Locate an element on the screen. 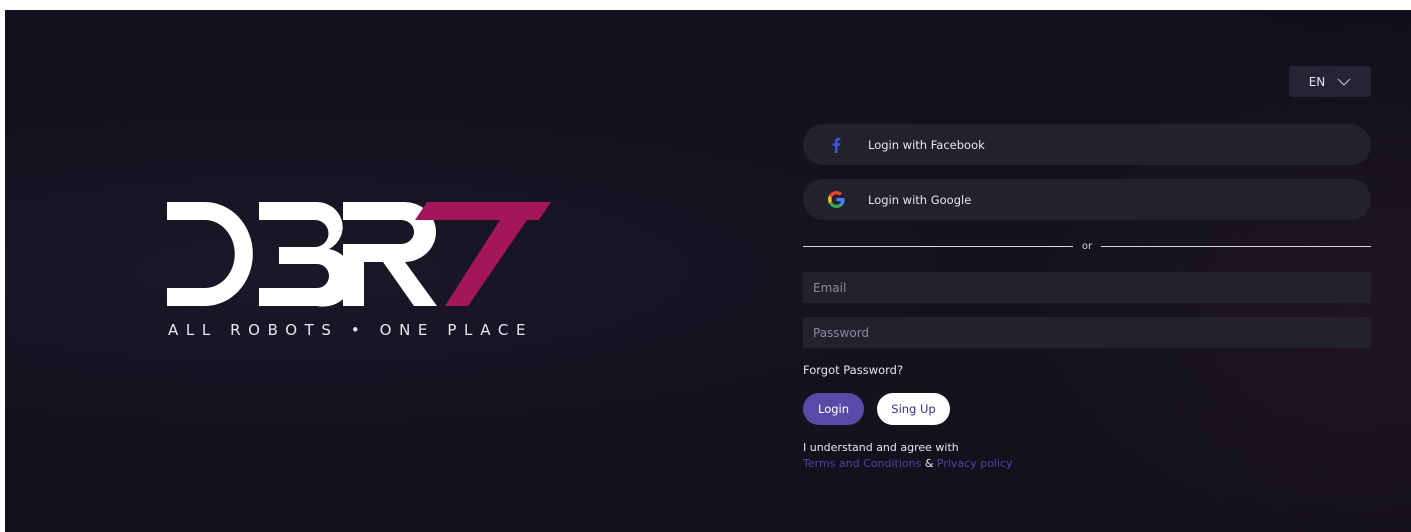  language-selected: EN is located at coordinates (1317, 81).